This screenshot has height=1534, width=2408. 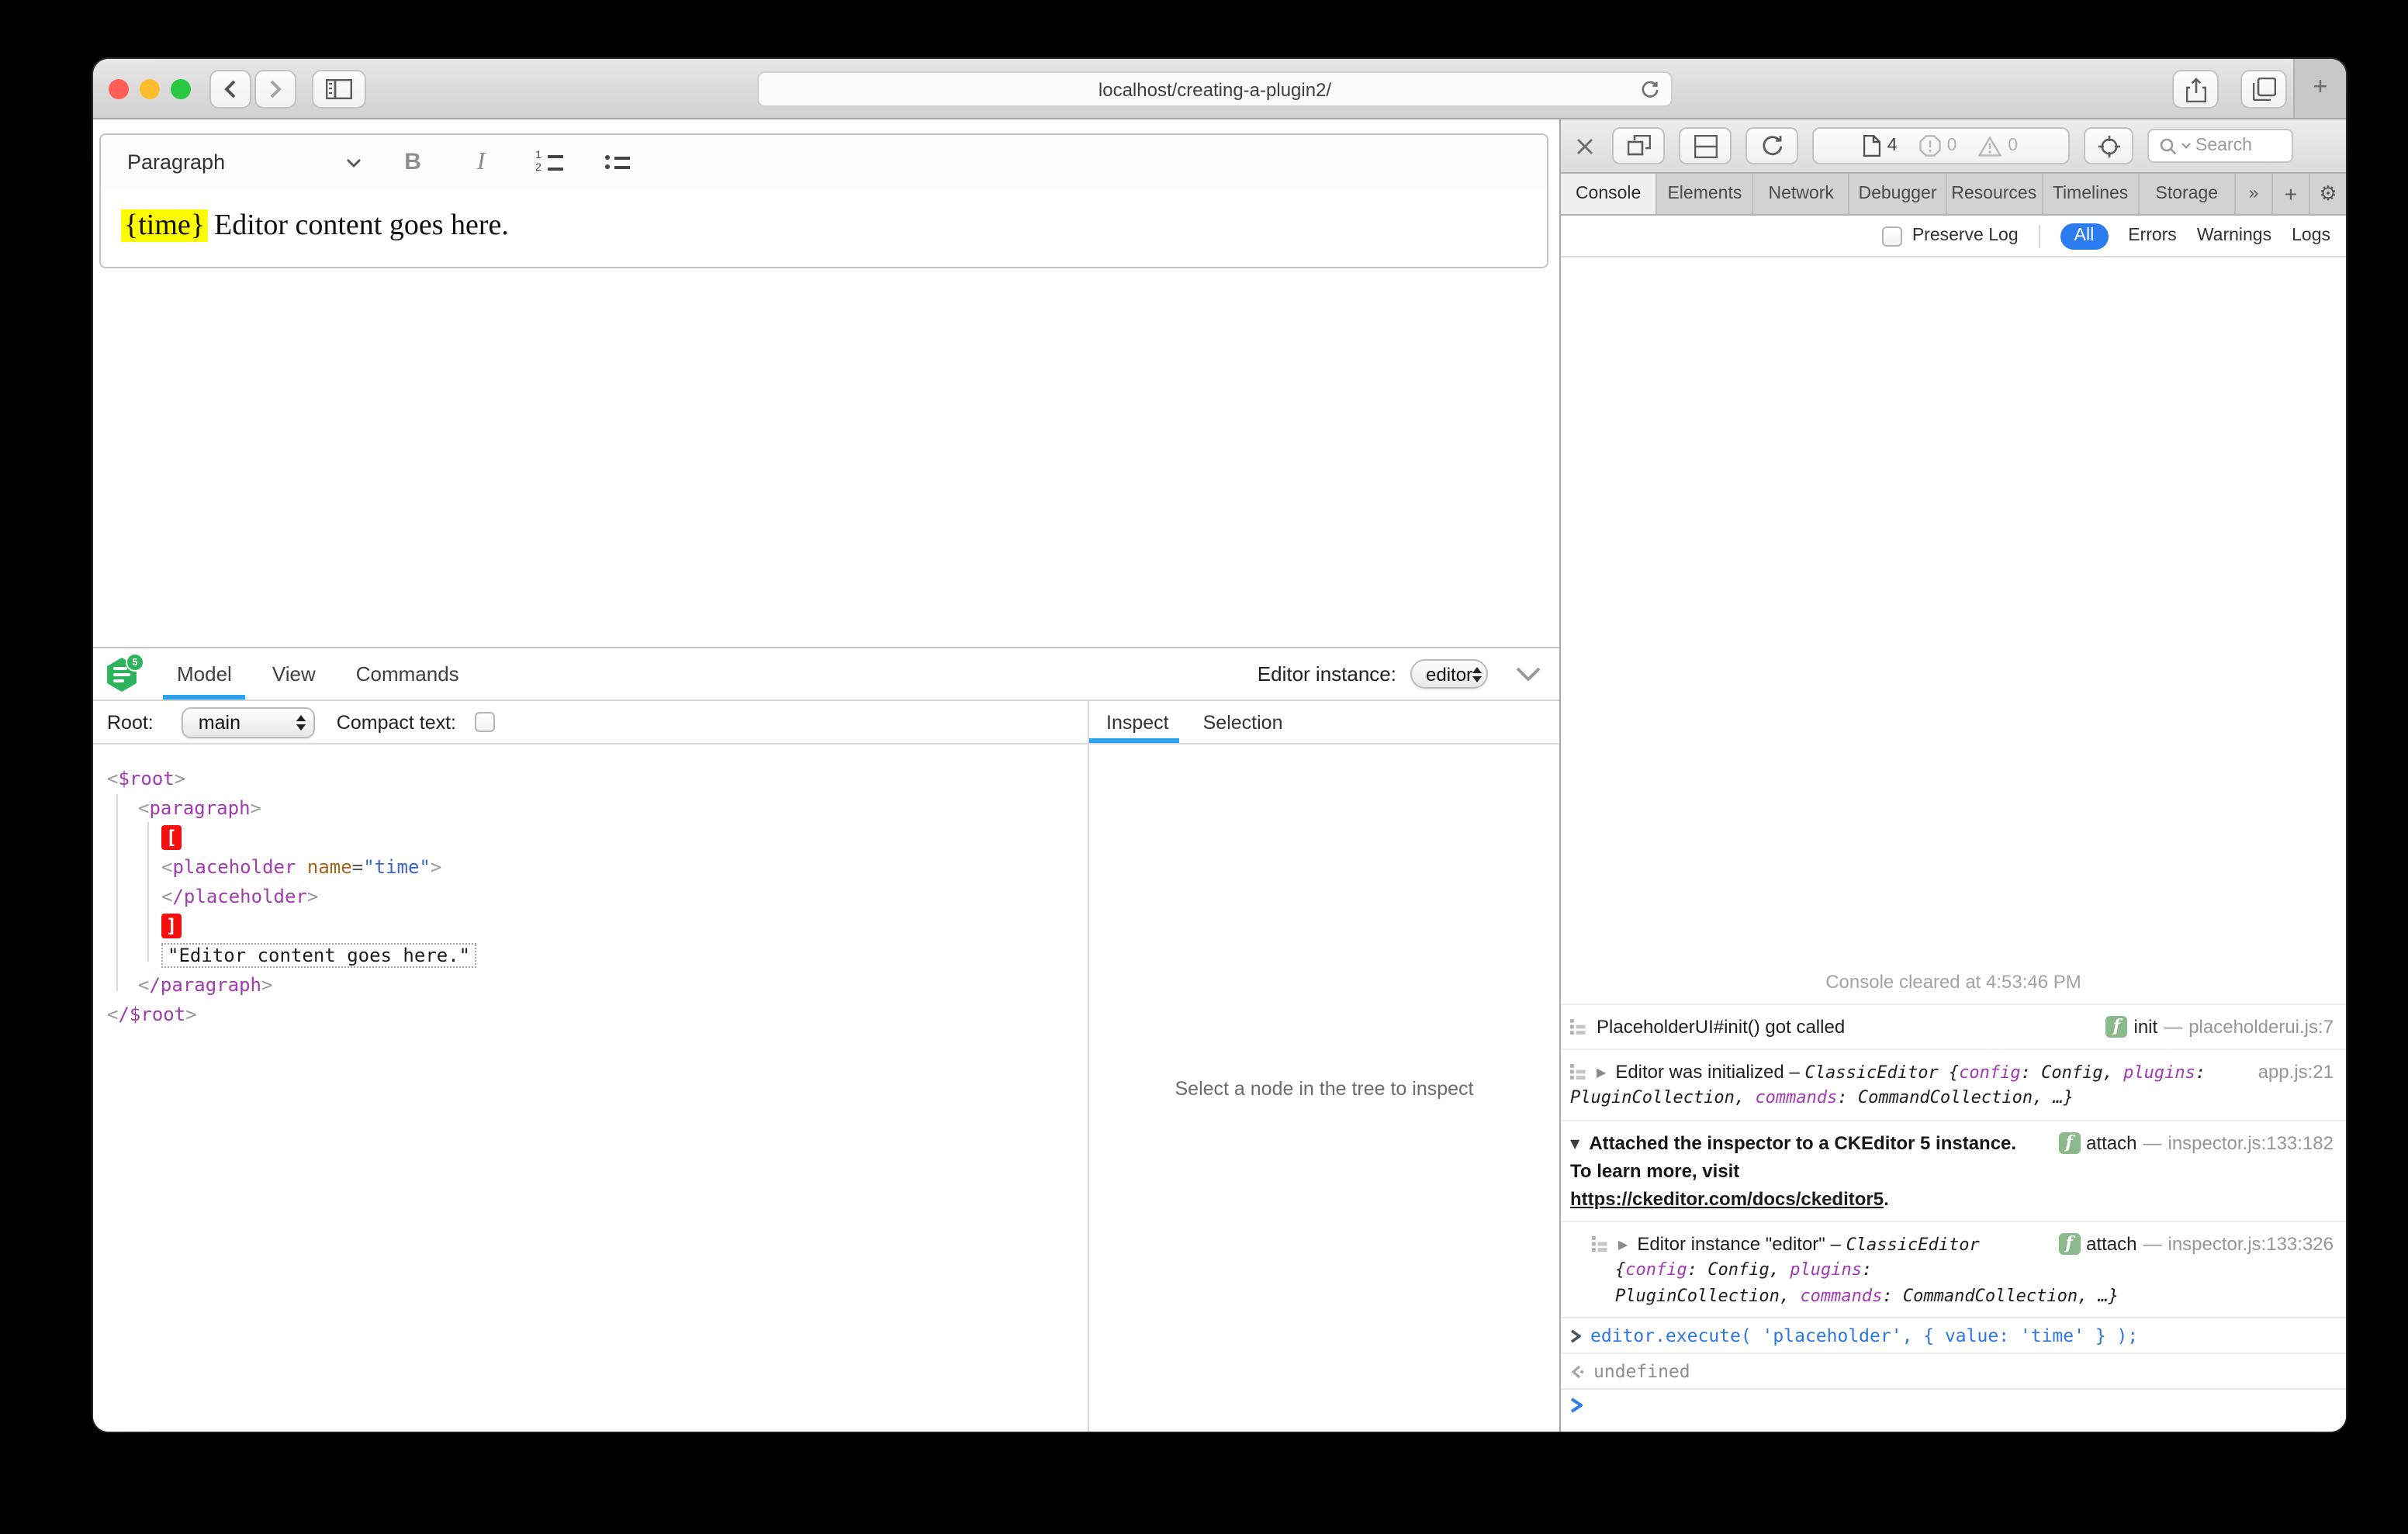 I want to click on element-picker-button, so click(x=2108, y=145).